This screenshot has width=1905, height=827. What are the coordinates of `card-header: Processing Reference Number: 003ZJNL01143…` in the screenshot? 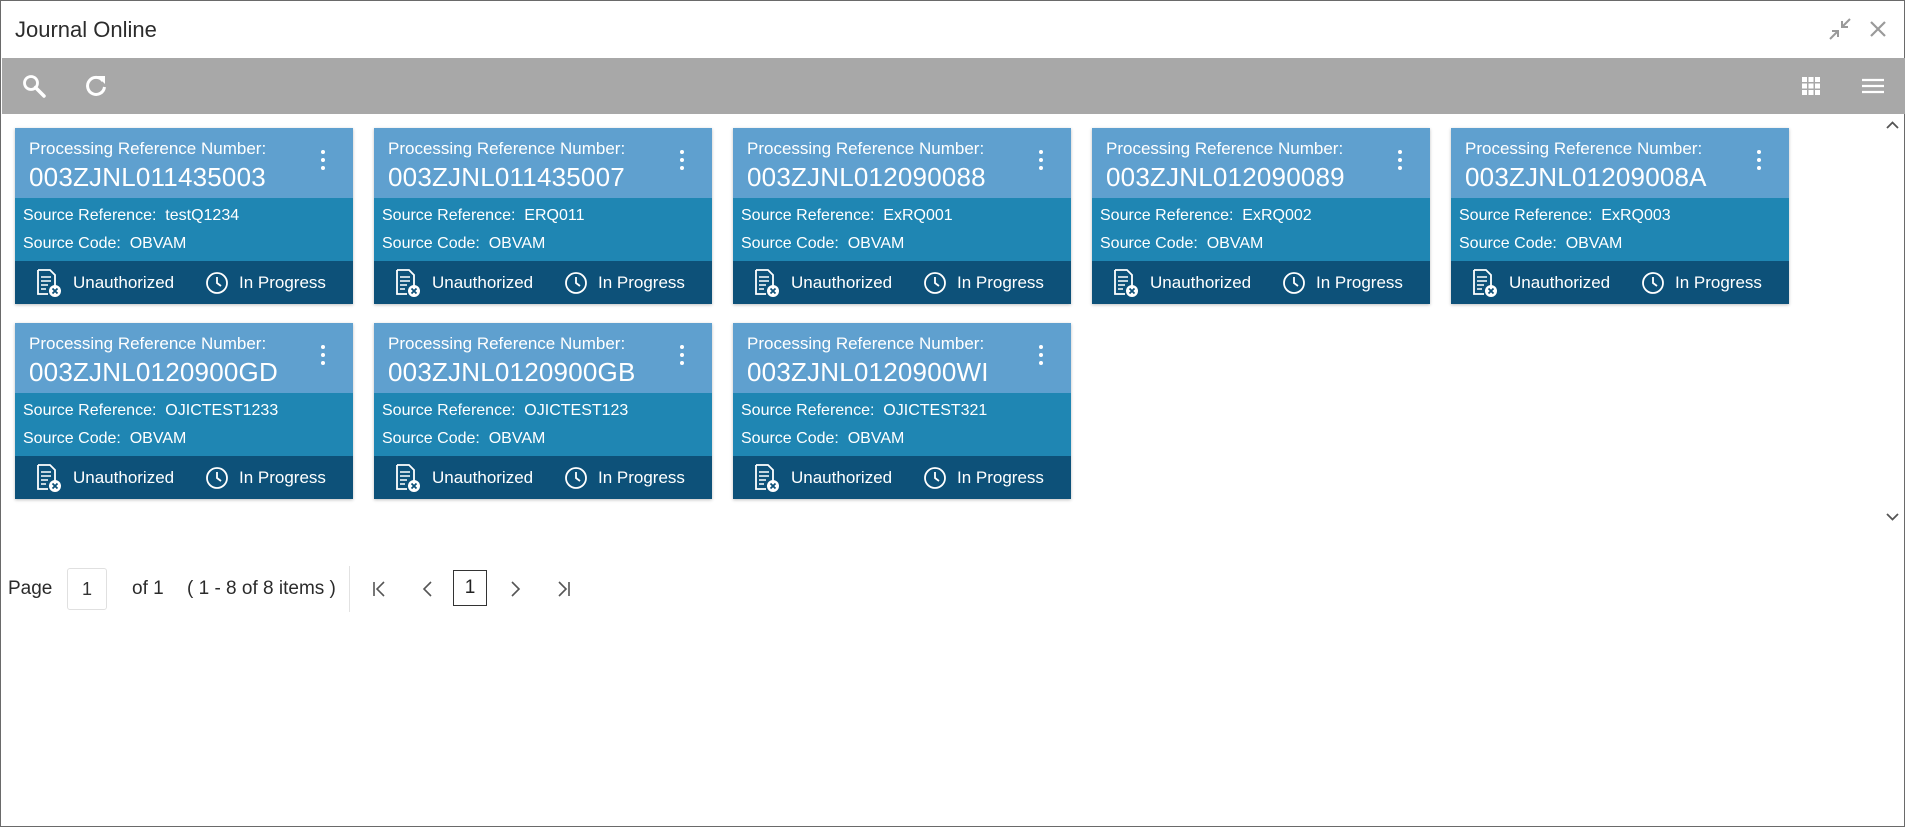 It's located at (184, 163).